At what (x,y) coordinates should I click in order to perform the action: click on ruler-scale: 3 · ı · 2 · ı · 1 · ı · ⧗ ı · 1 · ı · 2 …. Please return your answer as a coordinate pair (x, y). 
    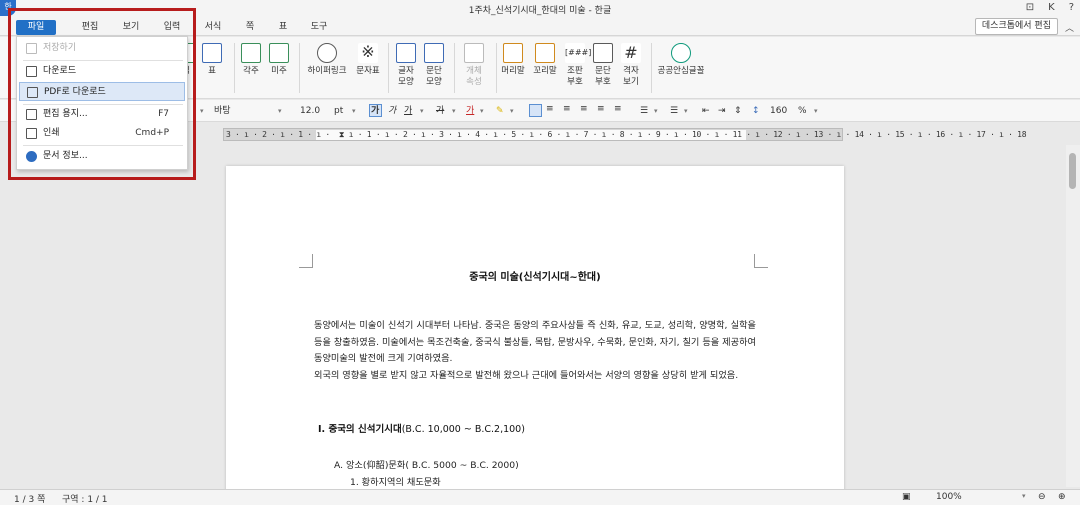
    Looking at the image, I should click on (626, 134).